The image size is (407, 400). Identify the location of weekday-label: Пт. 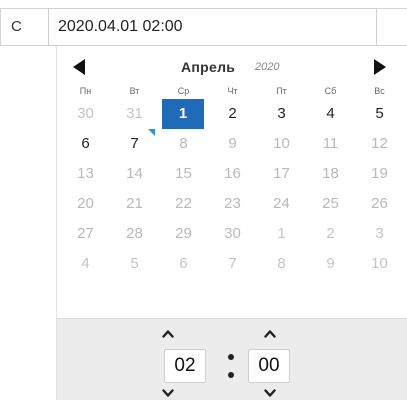
(281, 91).